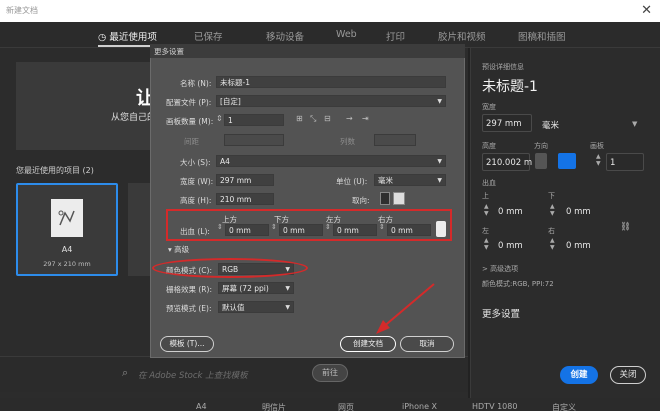  I want to click on recent-item-name: A4, so click(67, 249).